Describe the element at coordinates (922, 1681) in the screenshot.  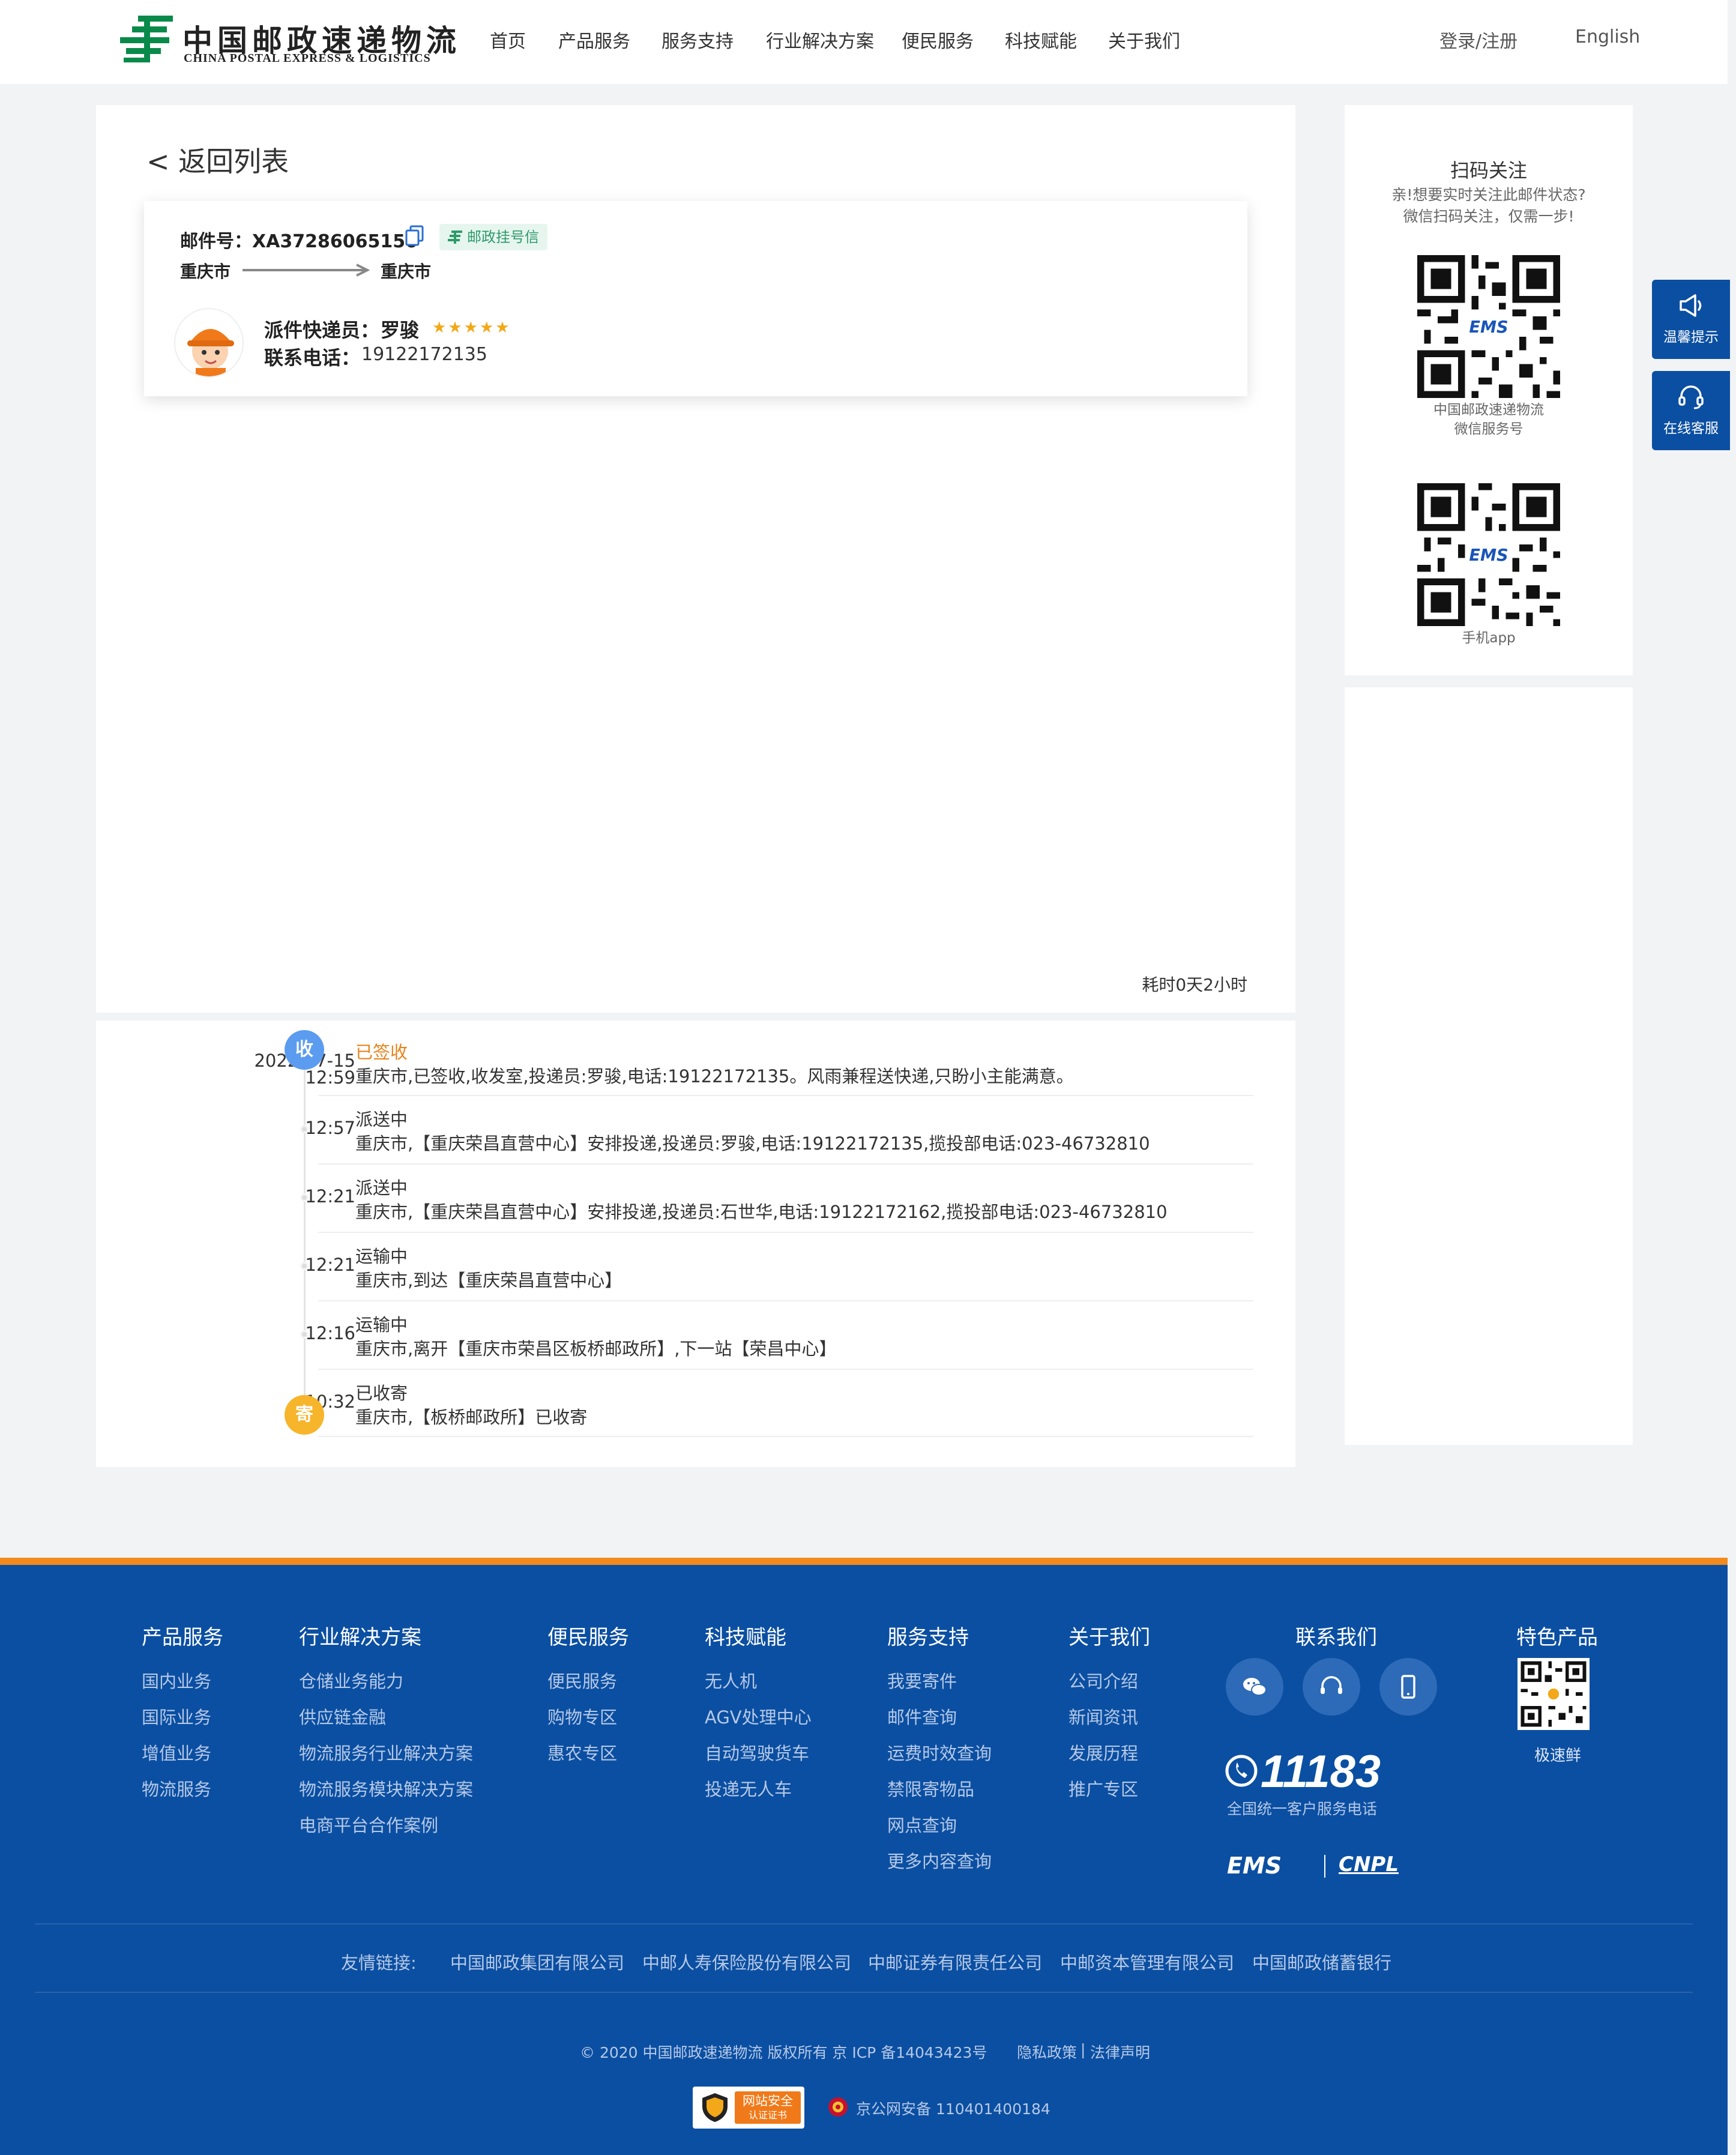
I see `footer-link: 我要寄件` at that location.